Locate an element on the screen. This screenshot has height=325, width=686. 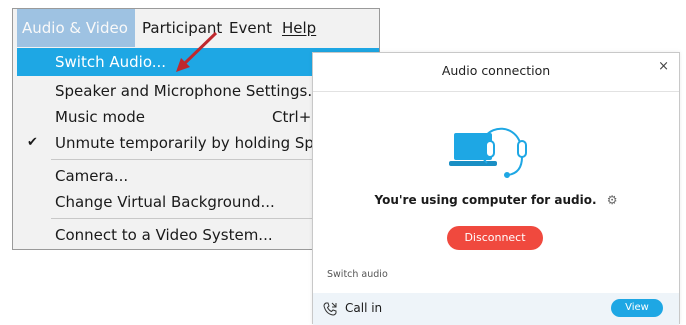
menu-help-label: Help is located at coordinates (299, 28).